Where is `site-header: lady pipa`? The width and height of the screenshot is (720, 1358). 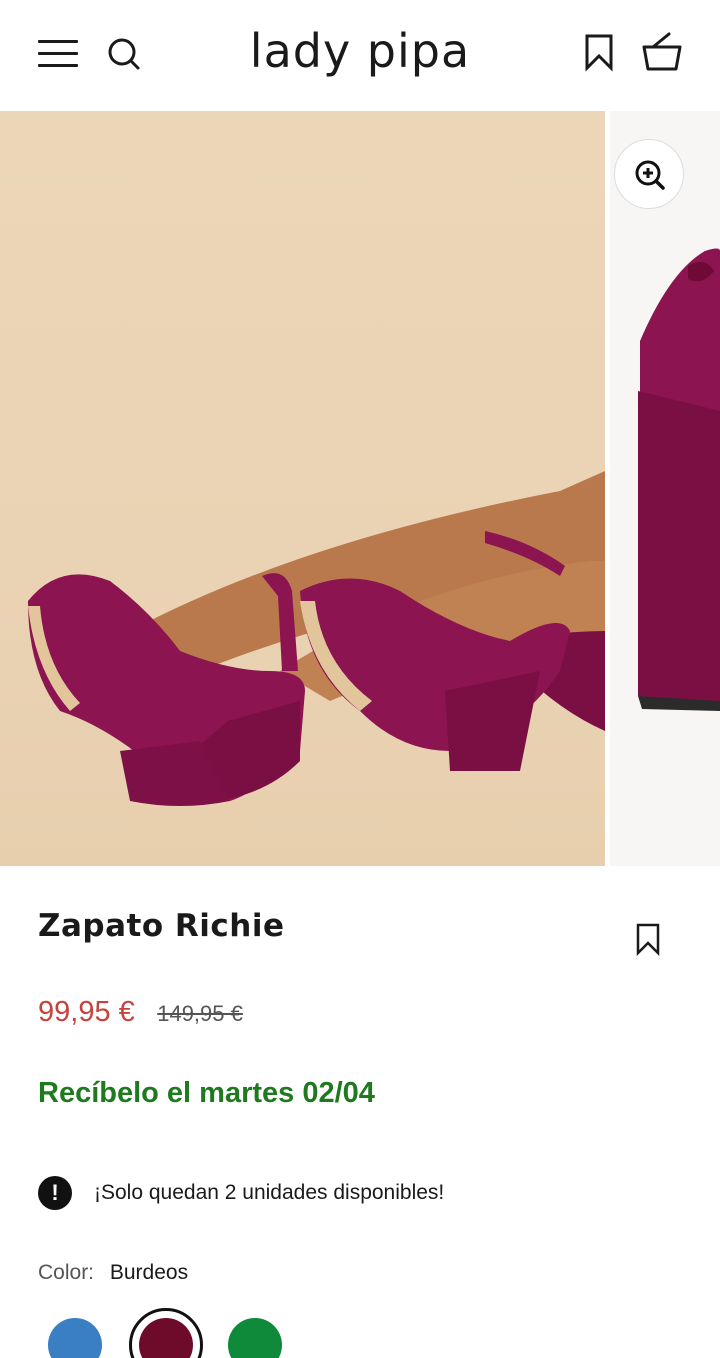 site-header: lady pipa is located at coordinates (360, 55).